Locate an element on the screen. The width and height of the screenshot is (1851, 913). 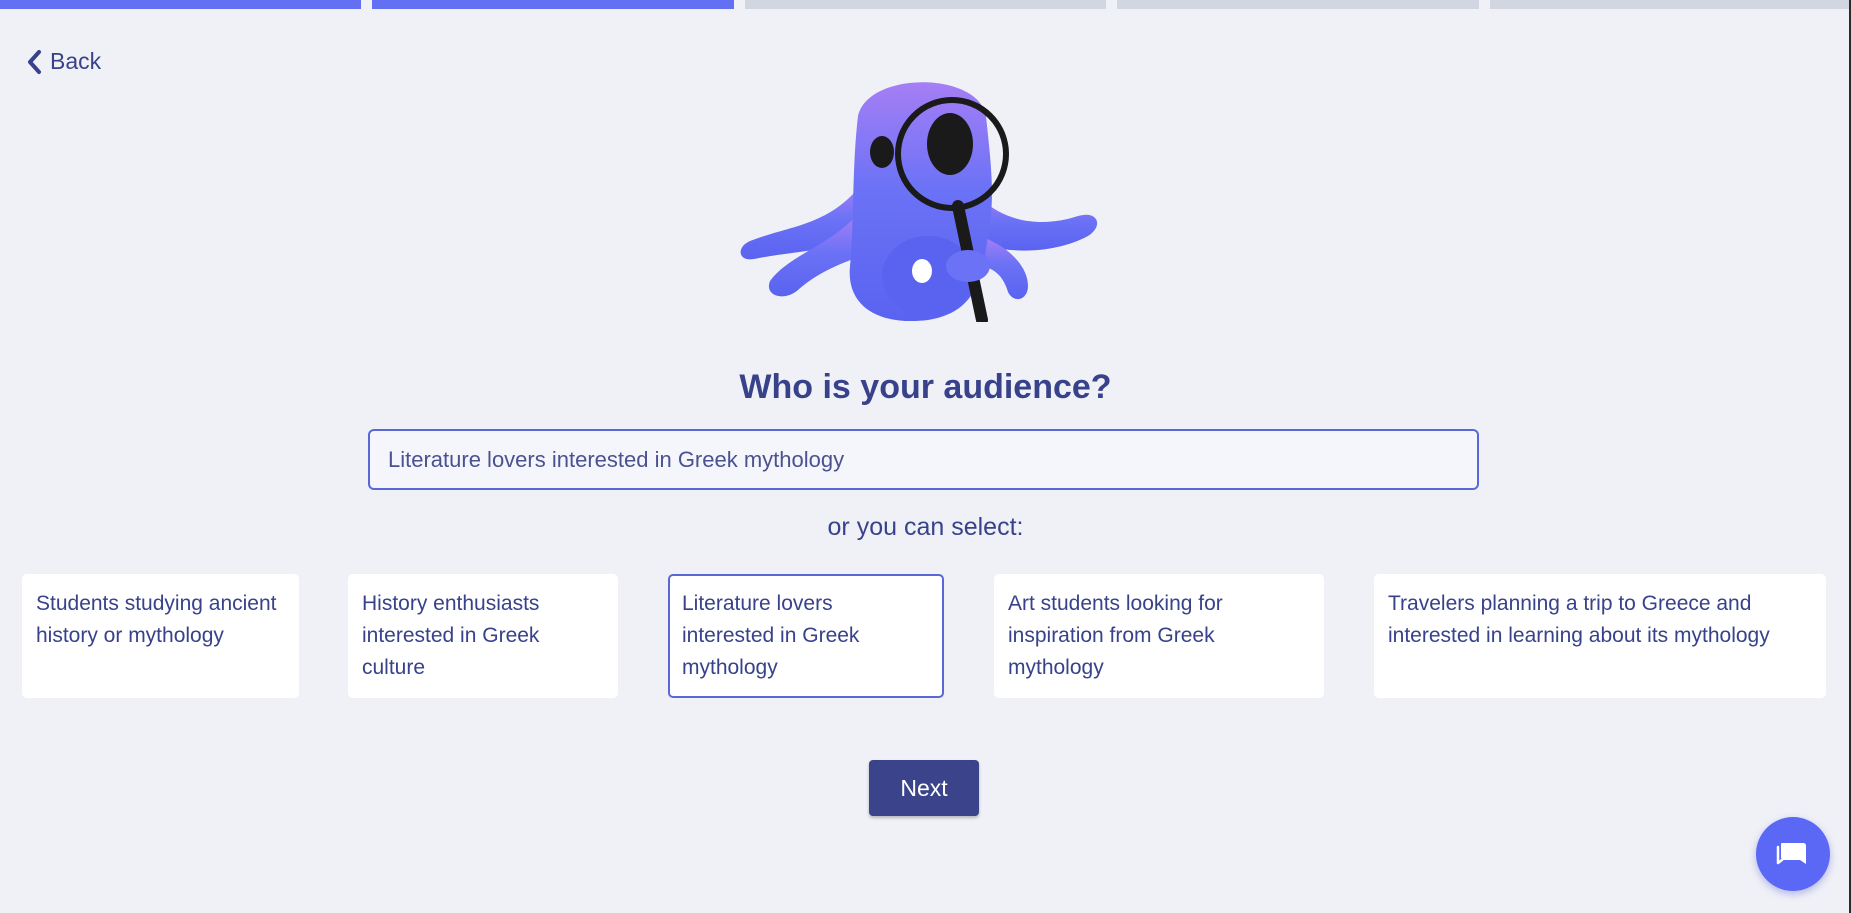
progress-bar is located at coordinates (925, 4).